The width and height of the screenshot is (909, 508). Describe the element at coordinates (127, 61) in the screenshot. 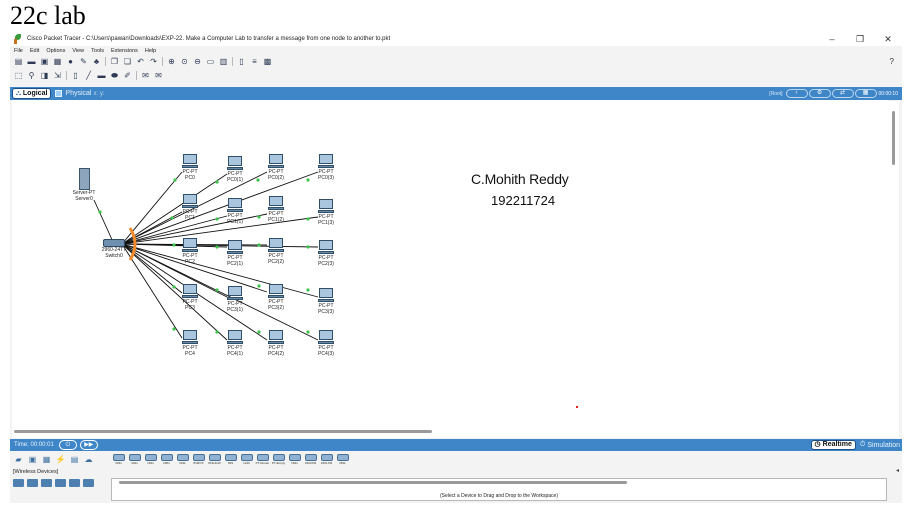

I see `paste-icon: ❏` at that location.